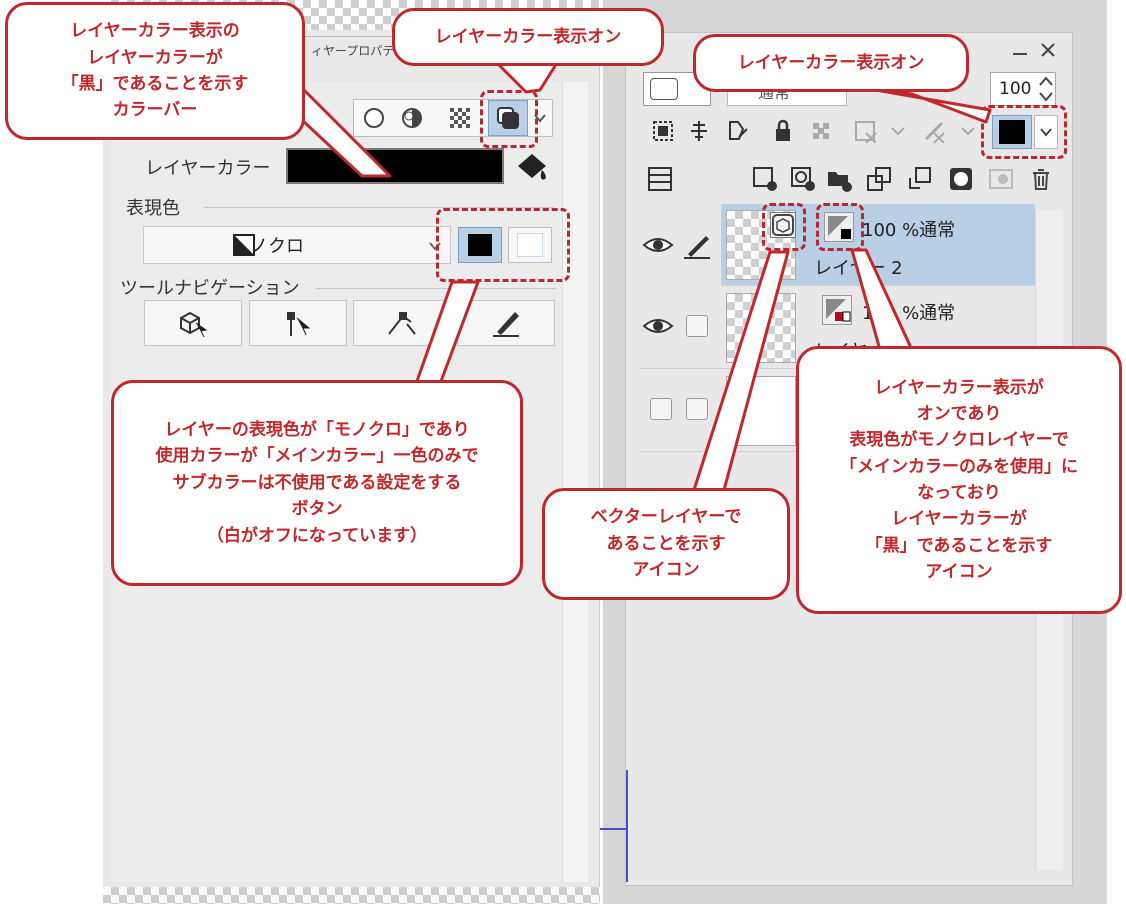 The height and width of the screenshot is (904, 1126). Describe the element at coordinates (660, 179) in the screenshot. I see `panel-menu-icon` at that location.